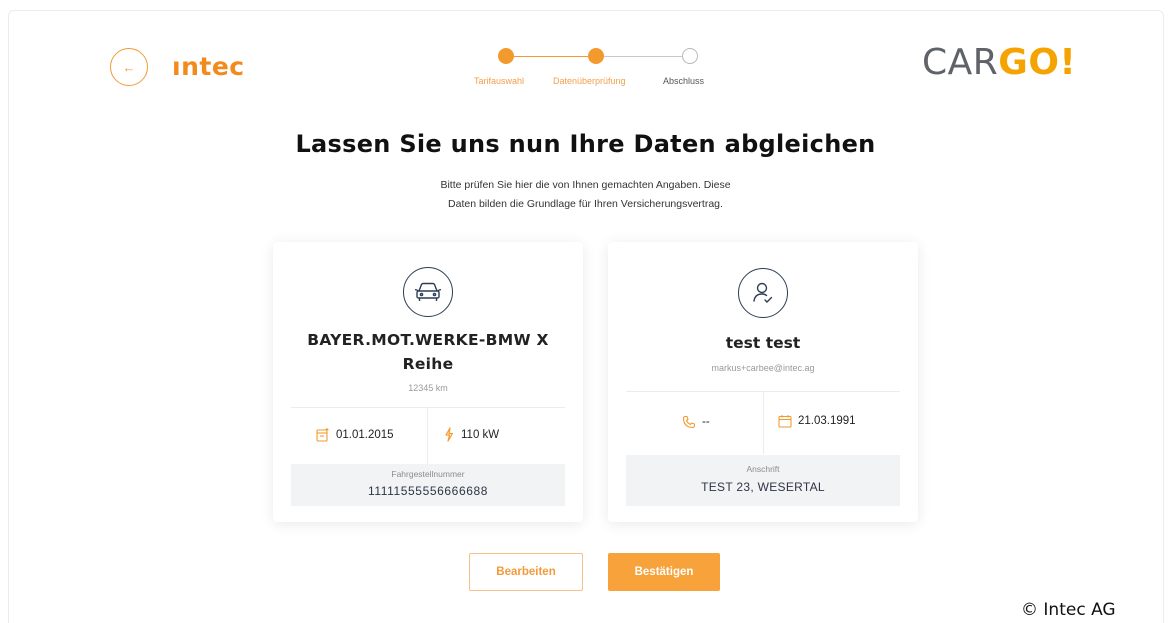  Describe the element at coordinates (763, 469) in the screenshot. I see `address-label: Anschrift` at that location.